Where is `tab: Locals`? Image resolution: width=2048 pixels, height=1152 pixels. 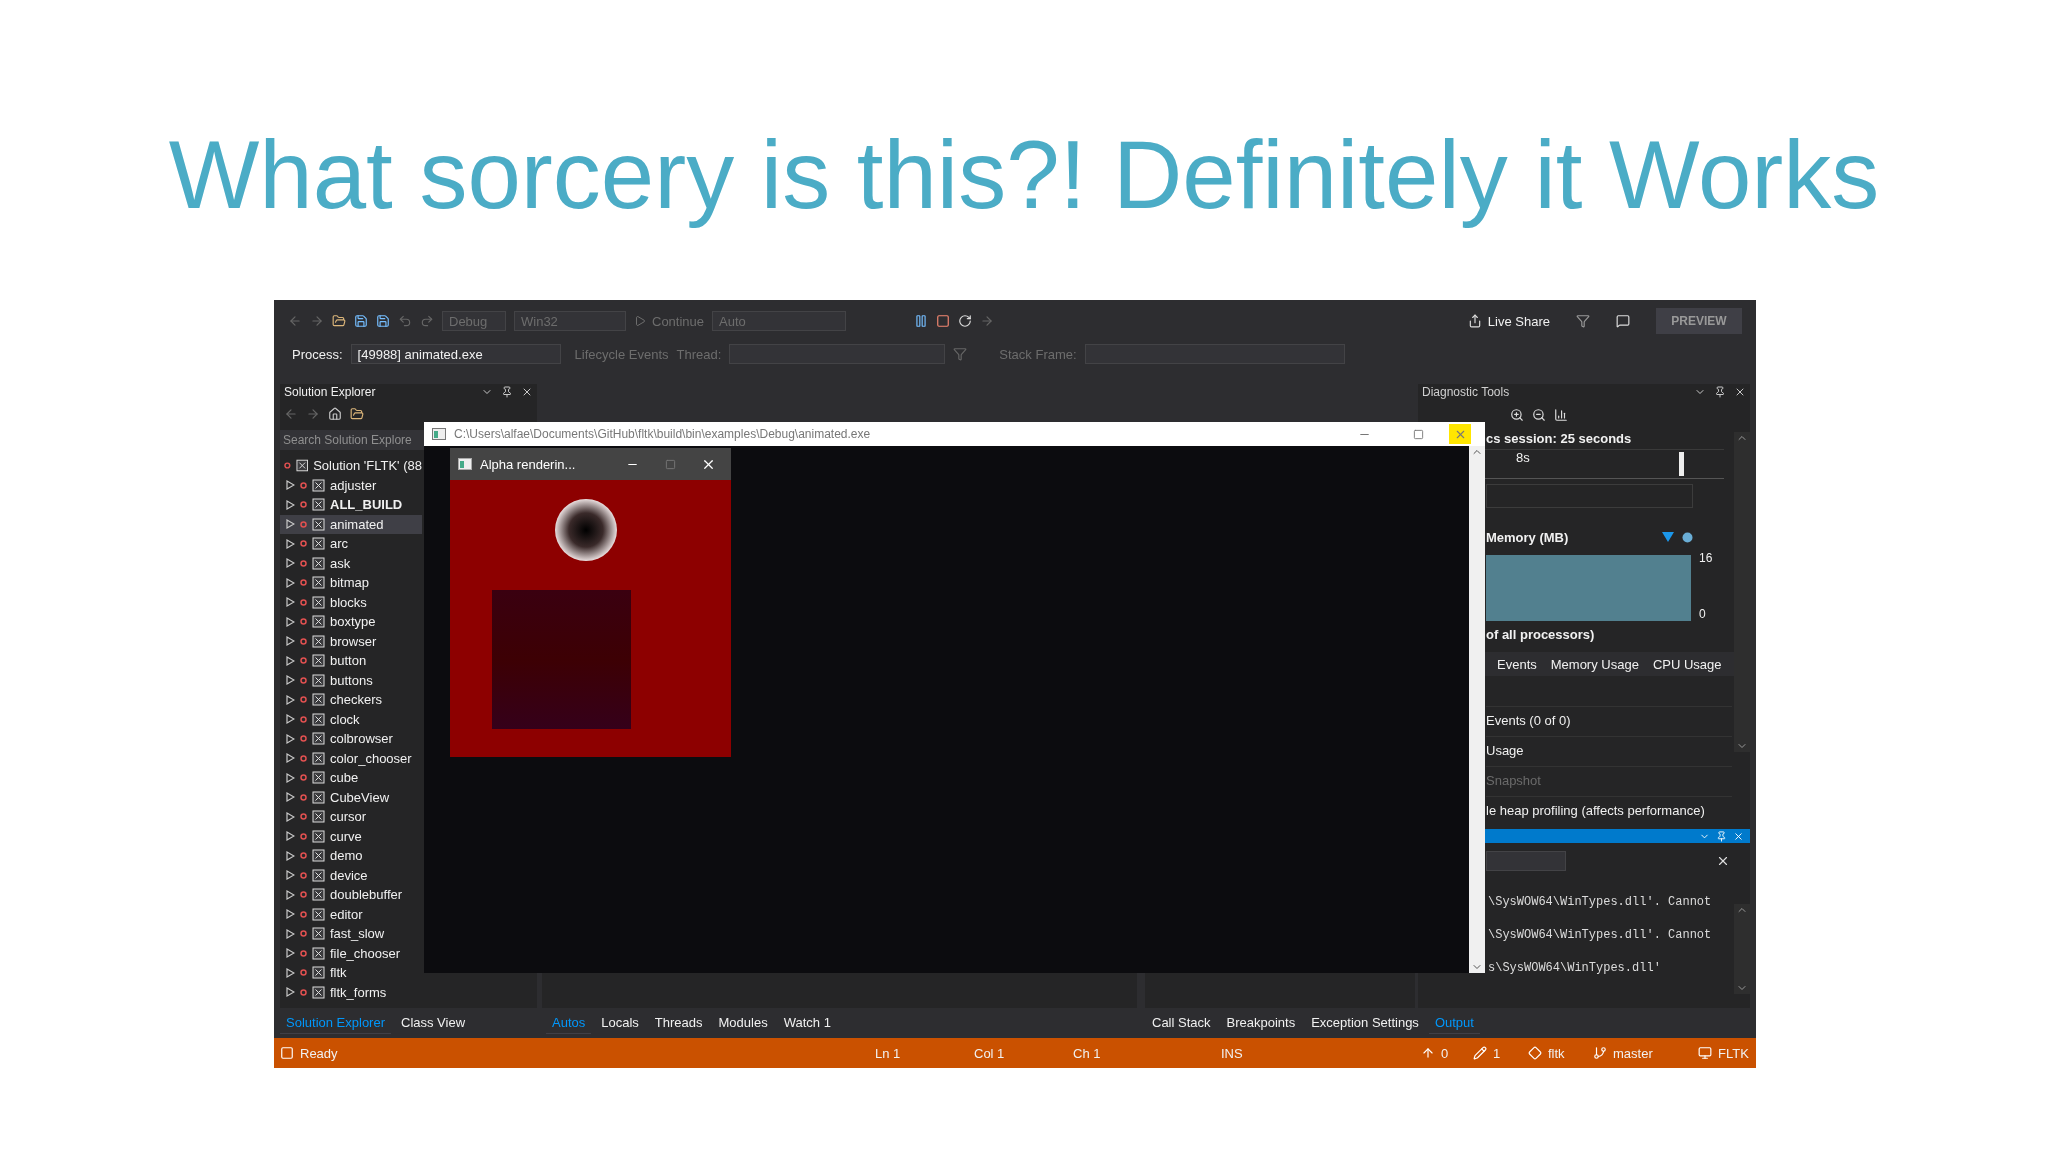 tab: Locals is located at coordinates (620, 1023).